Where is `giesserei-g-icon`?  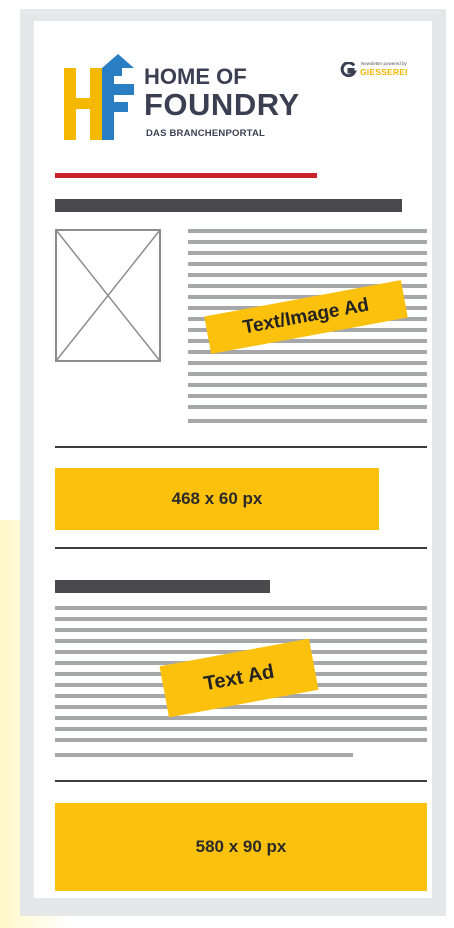 giesserei-g-icon is located at coordinates (348, 69).